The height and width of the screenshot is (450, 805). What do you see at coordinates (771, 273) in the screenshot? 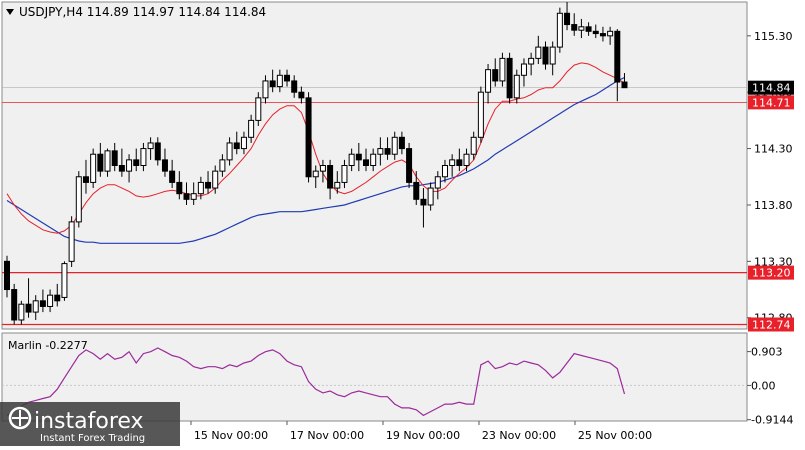
I see `level-price-label: 113.20` at bounding box center [771, 273].